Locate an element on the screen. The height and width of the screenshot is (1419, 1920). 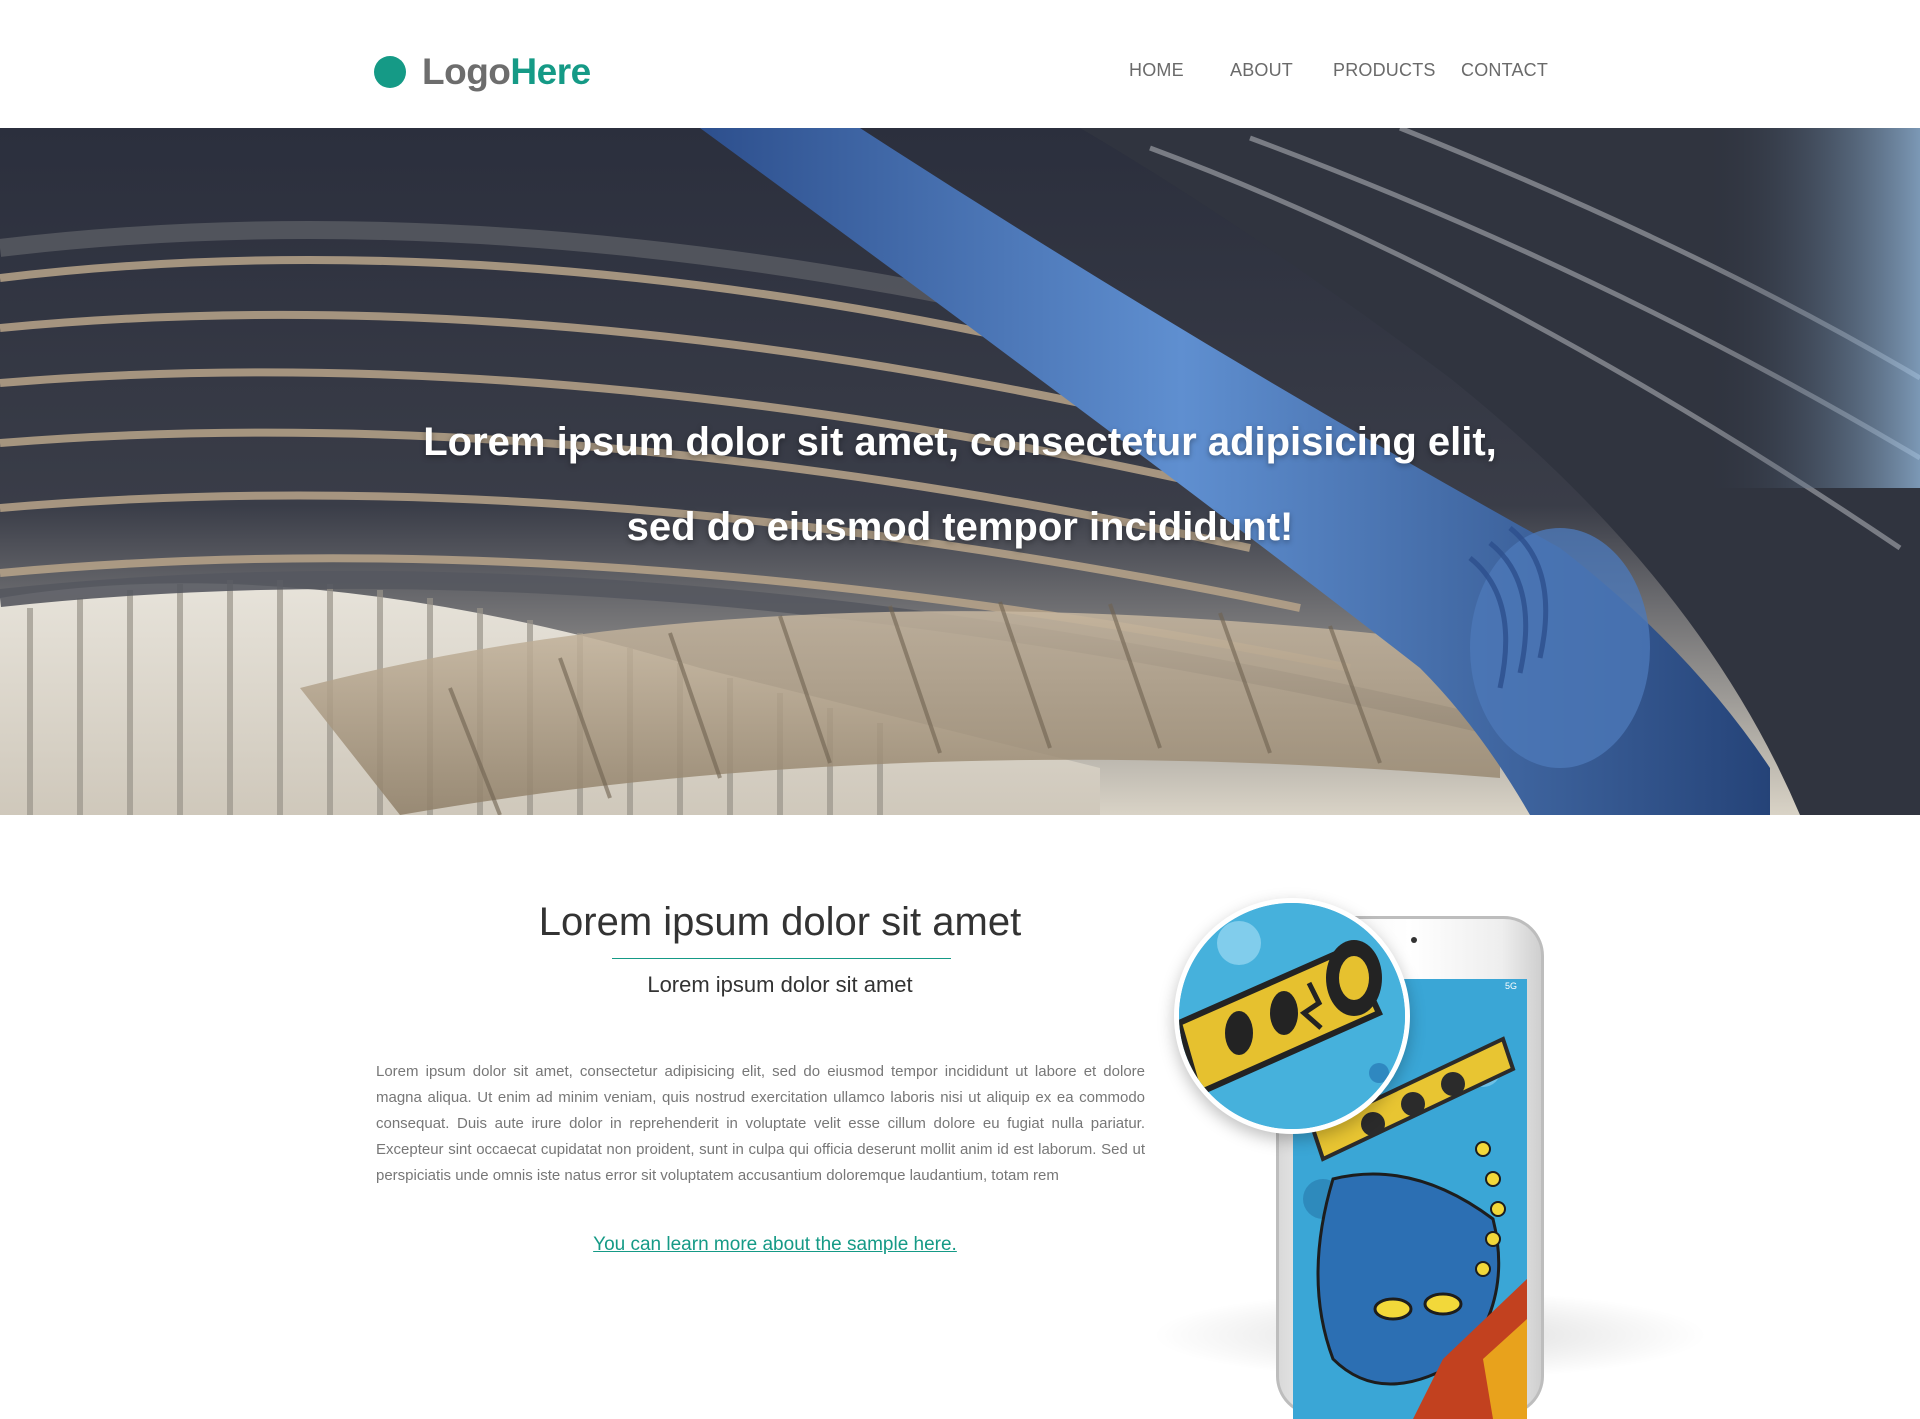
section-subtitle: Lorem ipsum dolor sit amet is located at coordinates (780, 984).